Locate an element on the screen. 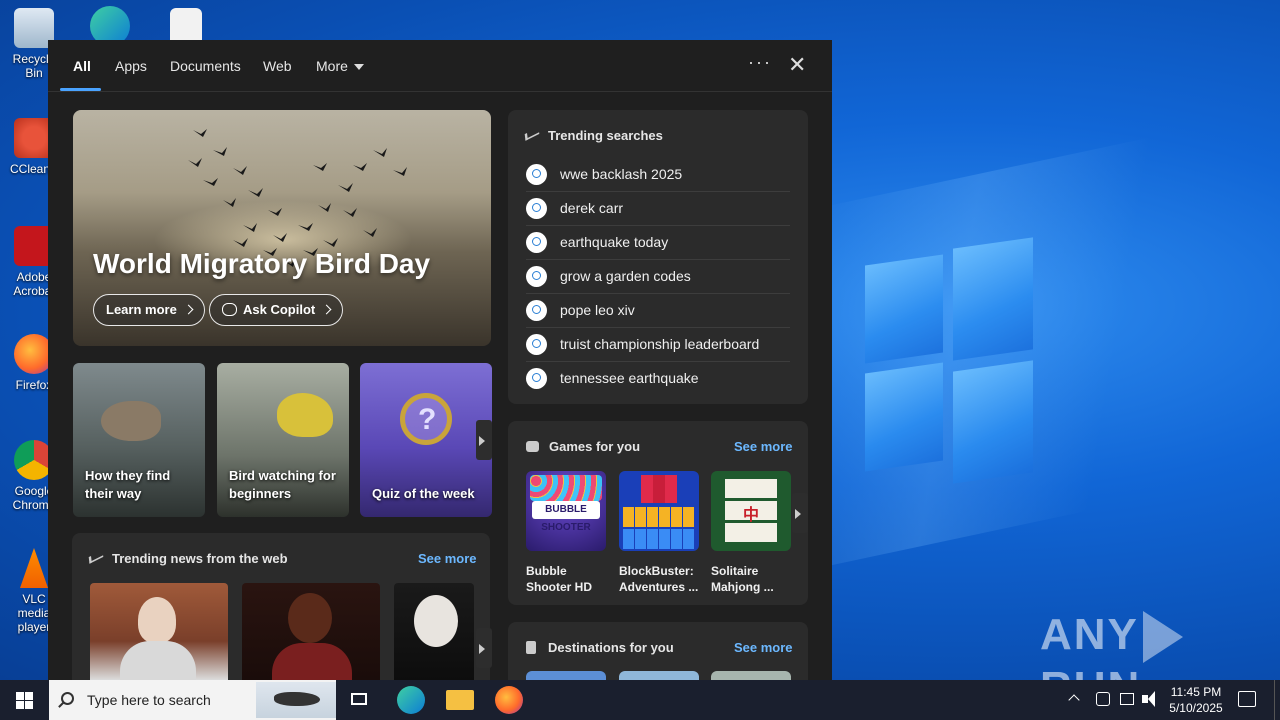 This screenshot has height=720, width=1280. destinations-heading: Destinations for you is located at coordinates (600, 647).